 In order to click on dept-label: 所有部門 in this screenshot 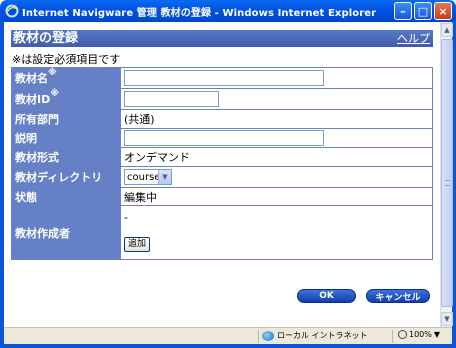, I will do `click(66, 119)`.